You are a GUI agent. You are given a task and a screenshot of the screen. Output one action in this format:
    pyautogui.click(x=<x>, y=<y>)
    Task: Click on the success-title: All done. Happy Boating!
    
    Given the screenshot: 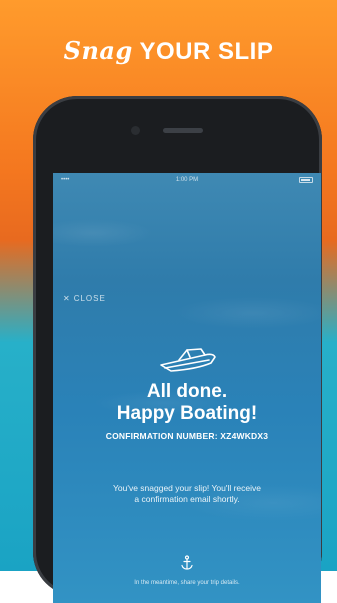 What is the action you would take?
    pyautogui.click(x=187, y=403)
    